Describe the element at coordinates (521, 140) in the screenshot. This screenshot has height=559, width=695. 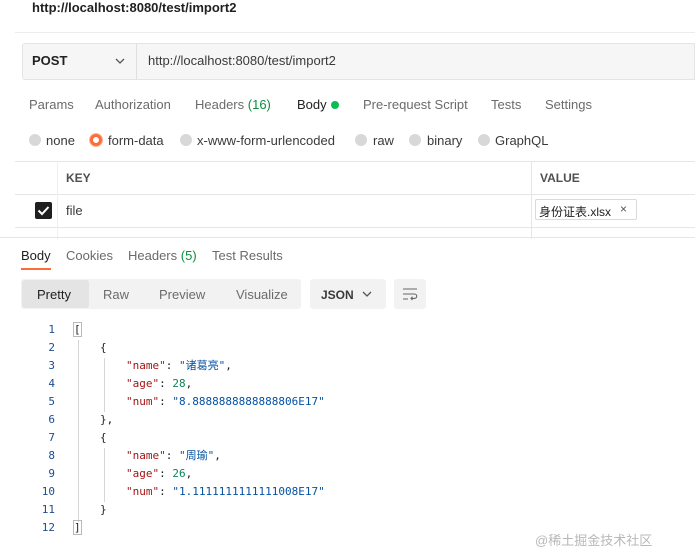
I see `radio-graphql-label: GraphQL` at that location.